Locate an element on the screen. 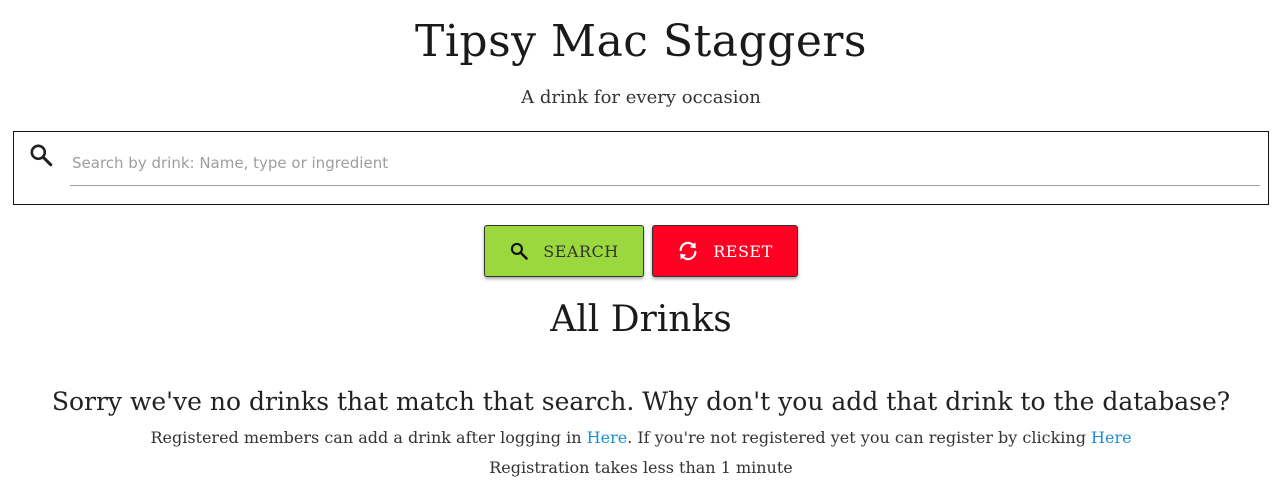 This screenshot has width=1282, height=497. site-title: Tipsy Mac Staggers is located at coordinates (641, 41).